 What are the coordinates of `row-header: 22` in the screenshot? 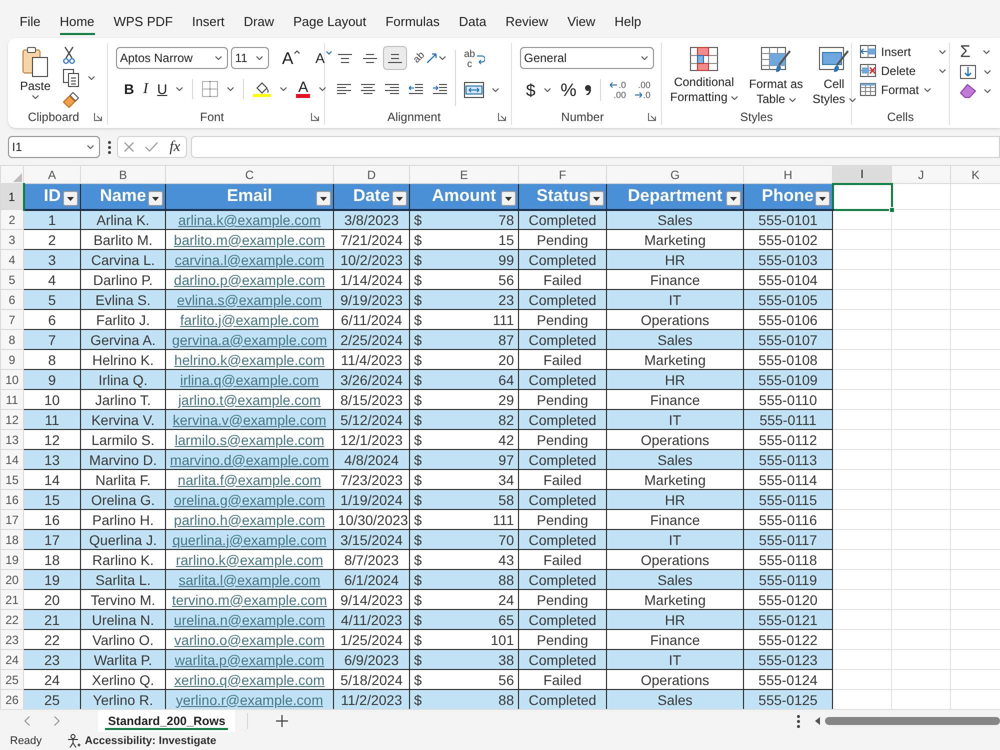 It's located at (12, 620).